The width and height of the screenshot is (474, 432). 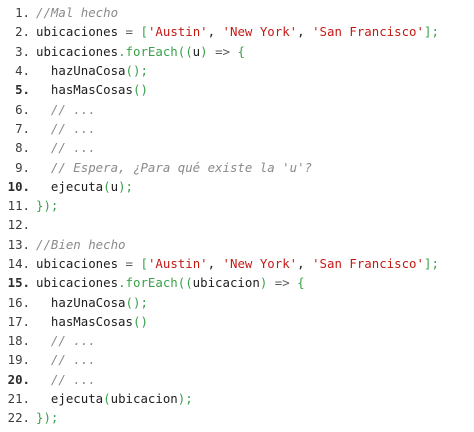 I want to click on code-line: 5. hasMasCosas(), so click(x=237, y=89).